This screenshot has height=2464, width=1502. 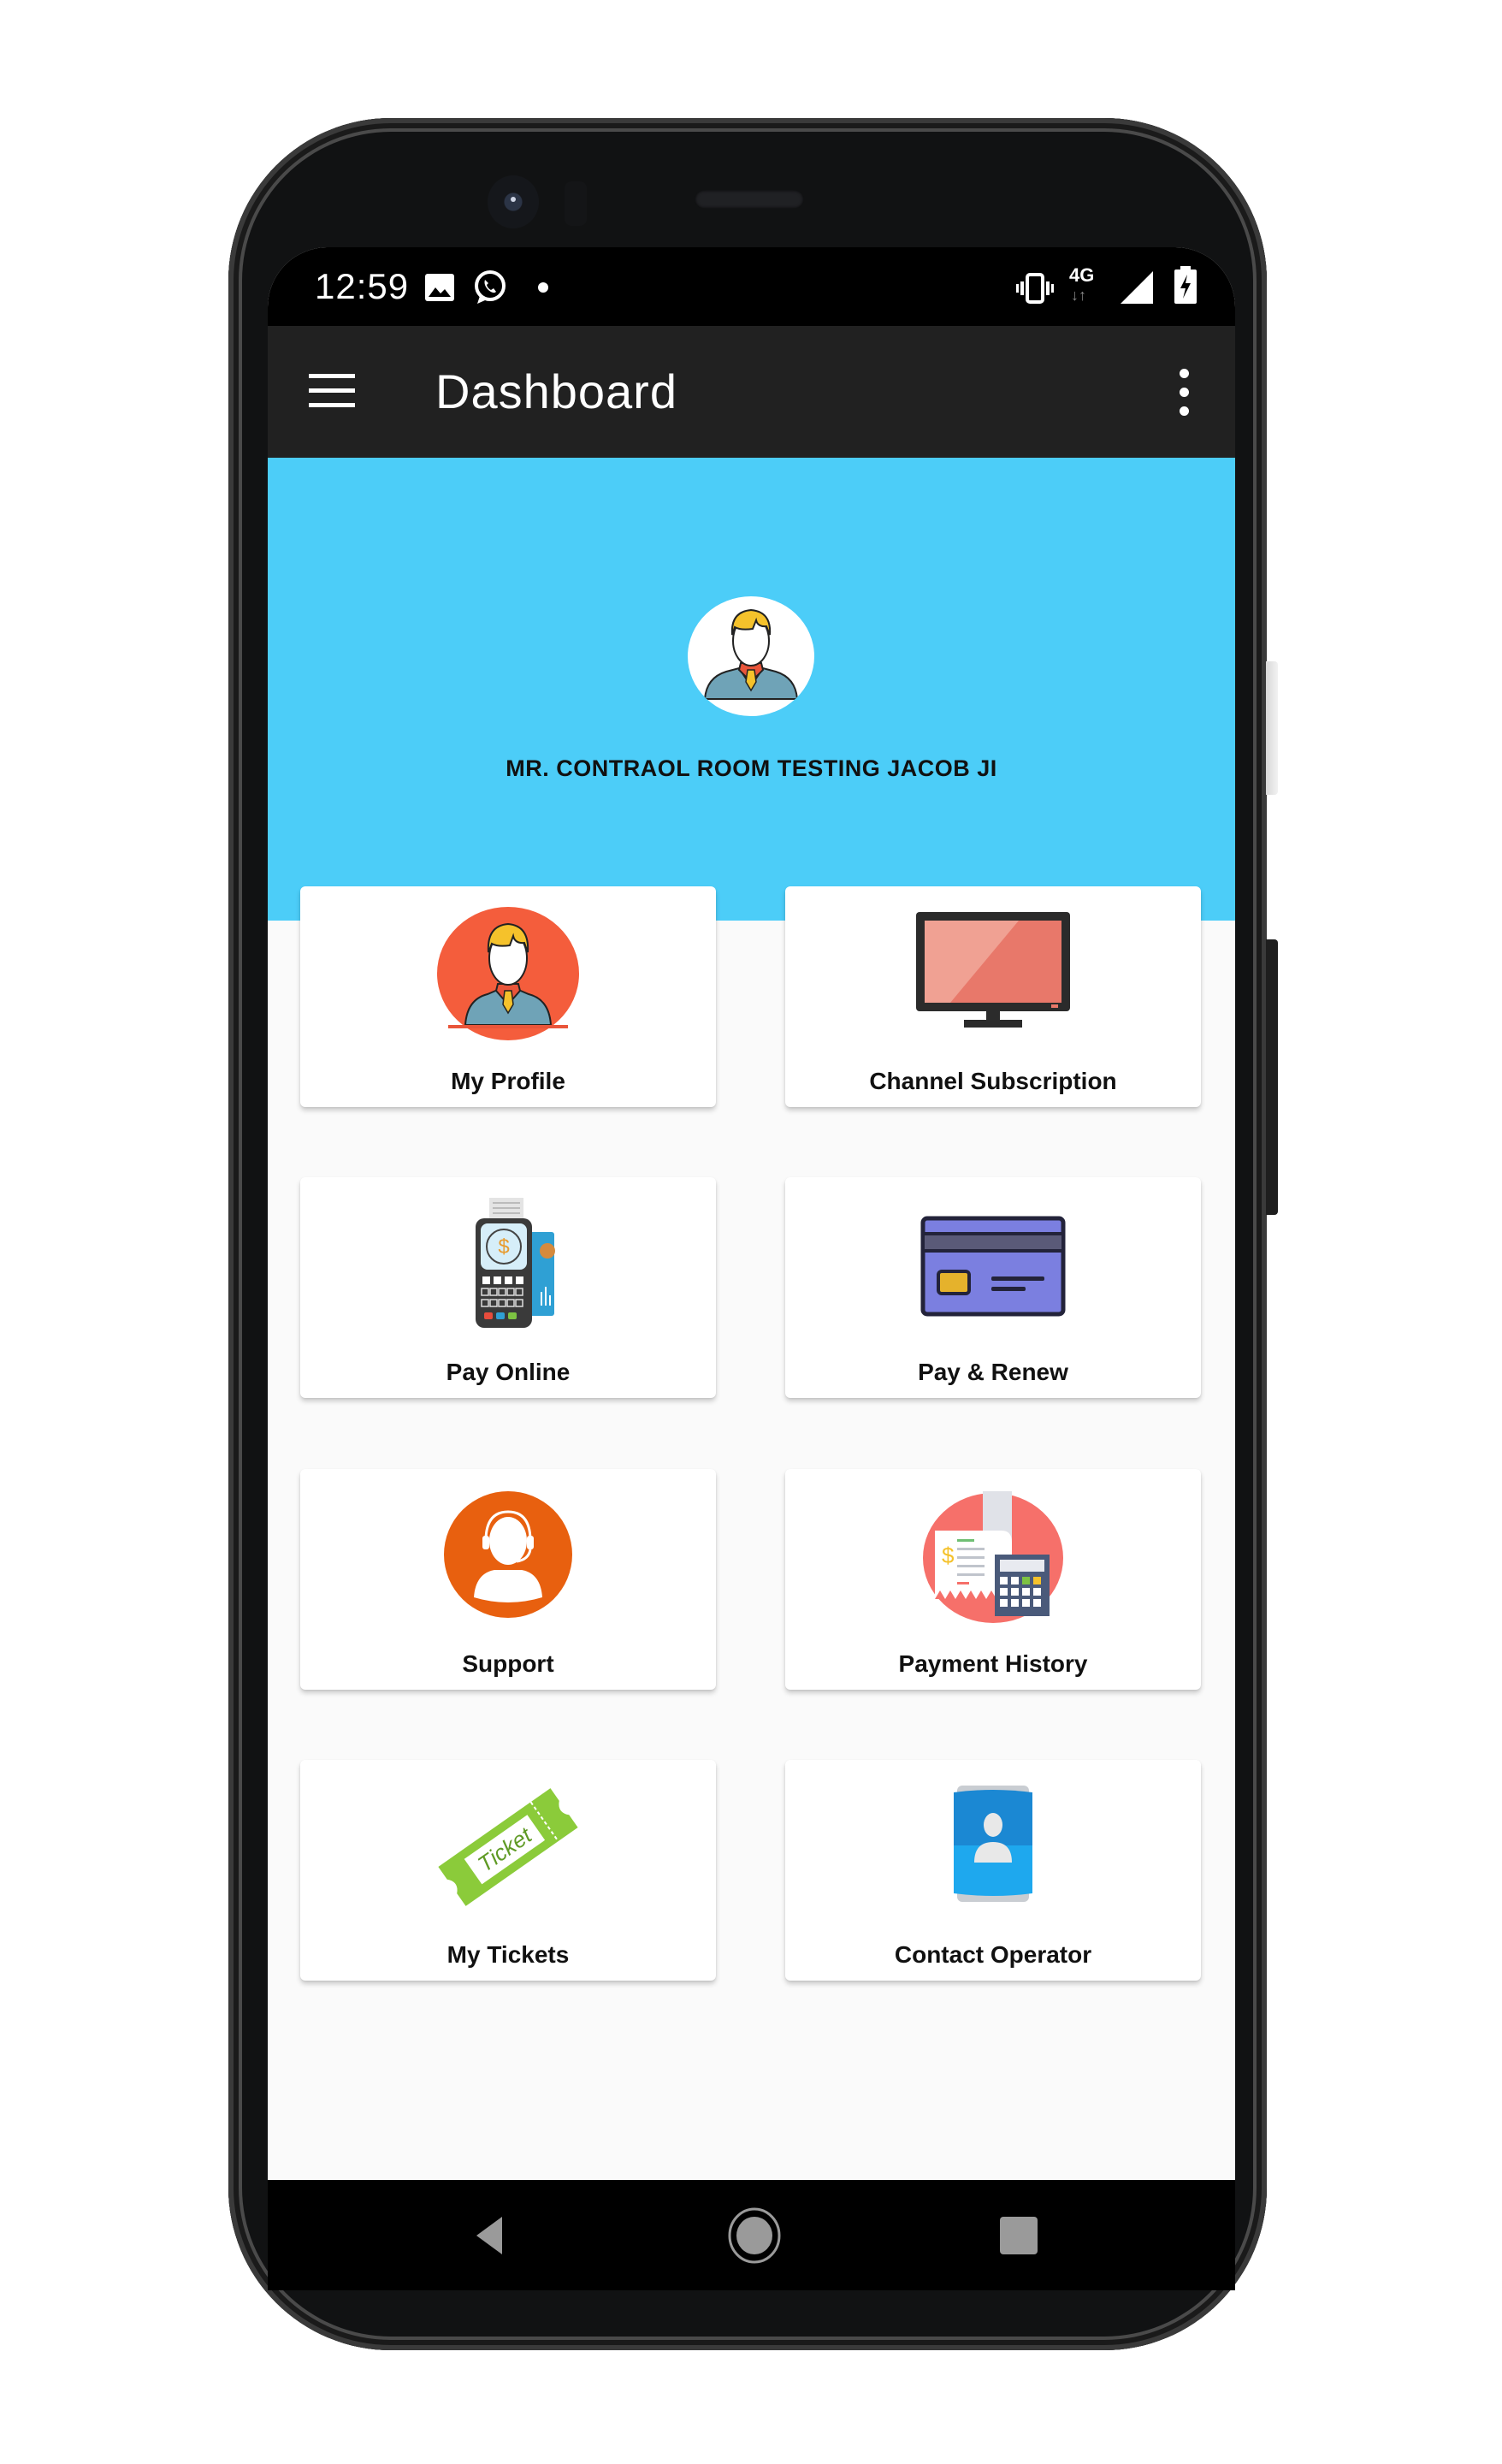 I want to click on camera-lens, so click(x=513, y=199).